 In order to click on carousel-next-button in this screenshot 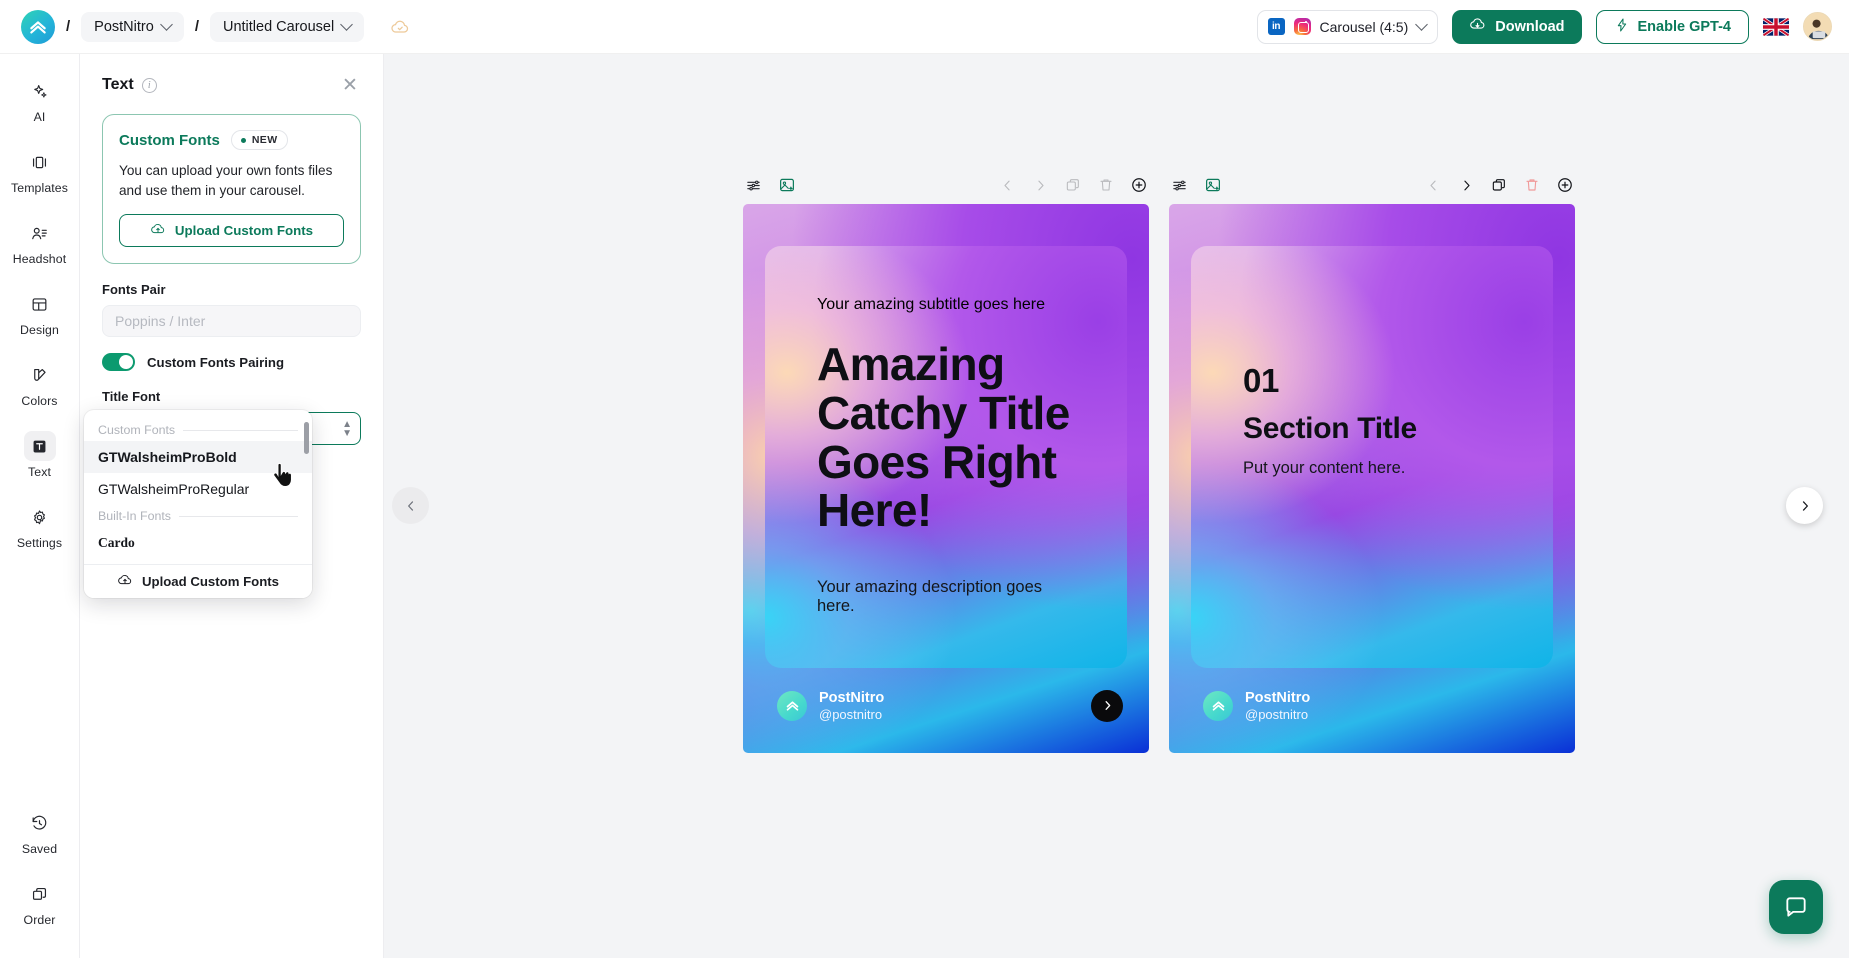, I will do `click(1804, 505)`.